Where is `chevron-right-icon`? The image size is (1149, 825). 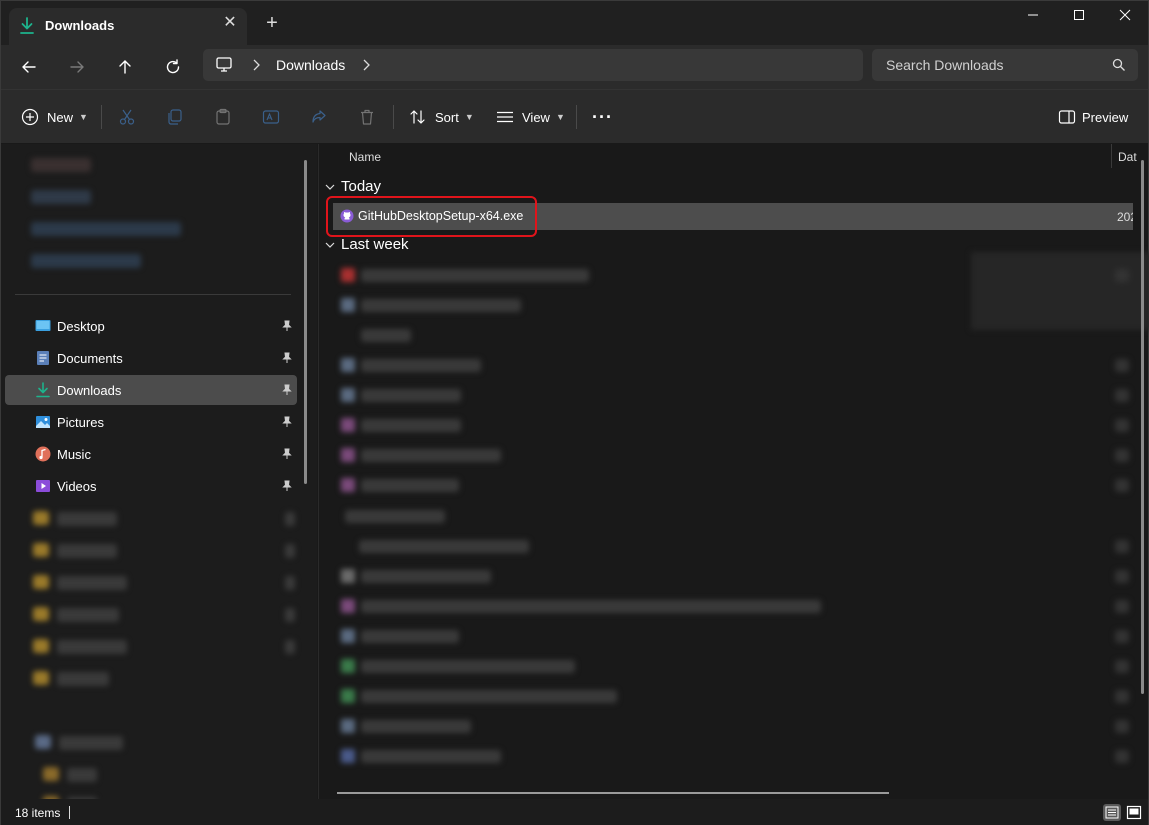 chevron-right-icon is located at coordinates (366, 65).